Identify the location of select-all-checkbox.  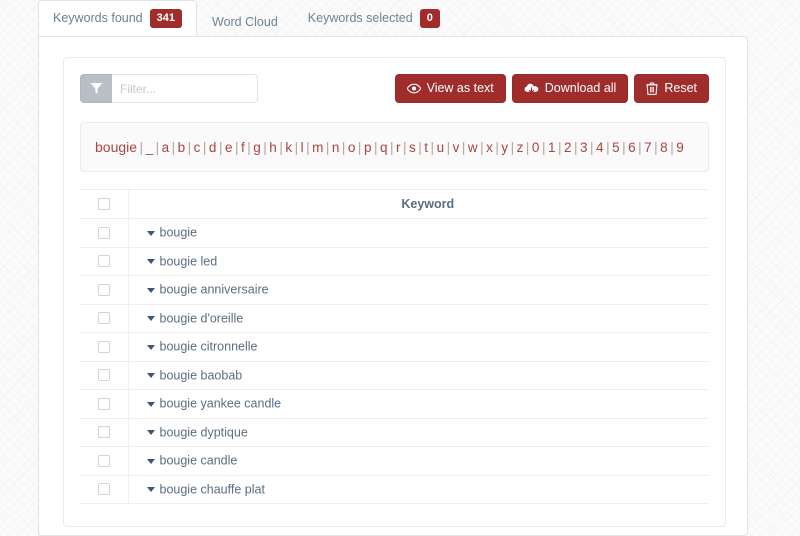
(103, 203).